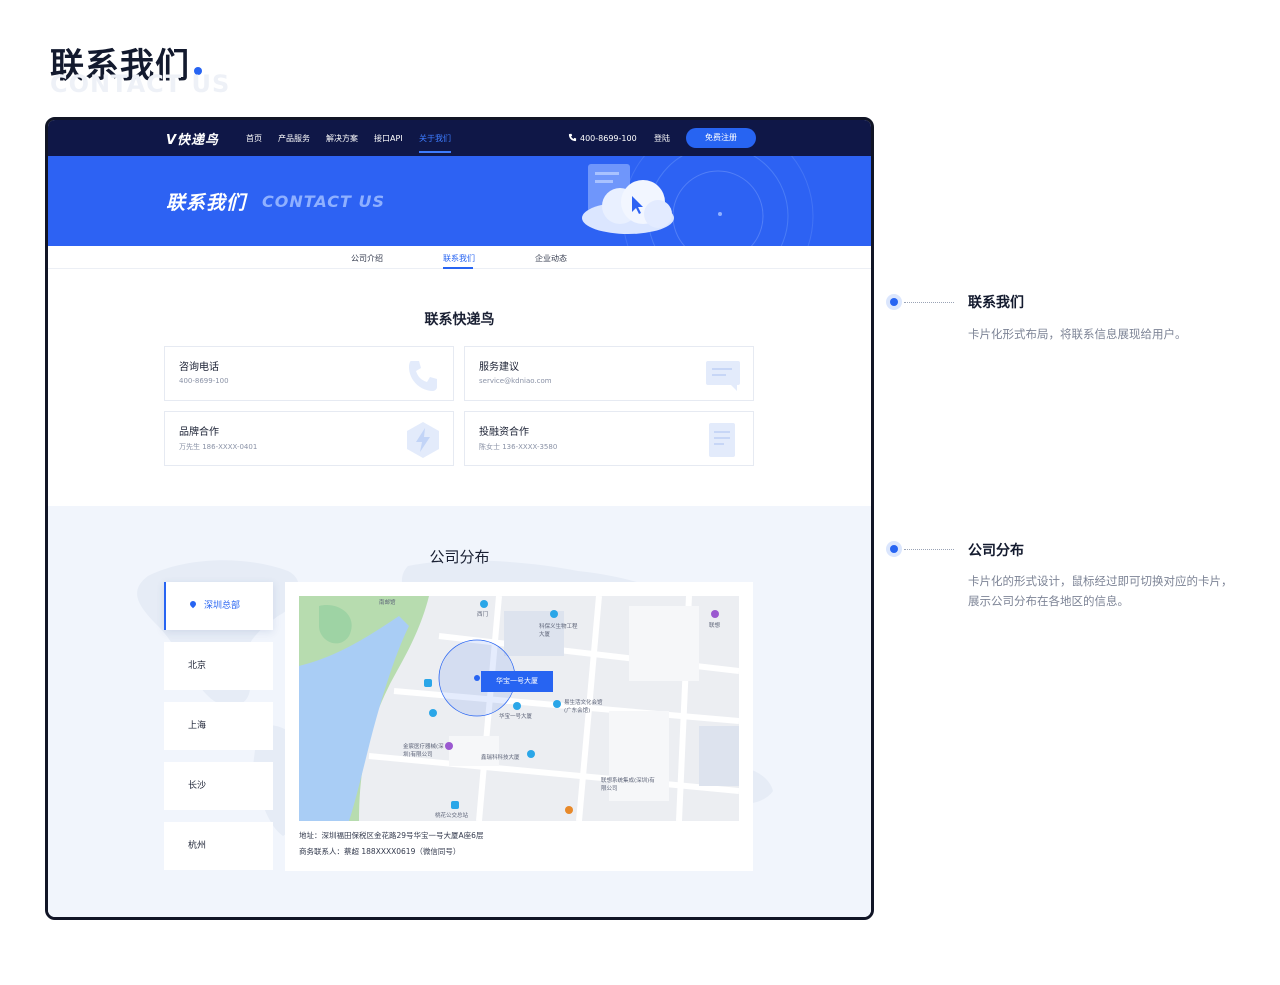  I want to click on cloud-illustration, so click(698, 201).